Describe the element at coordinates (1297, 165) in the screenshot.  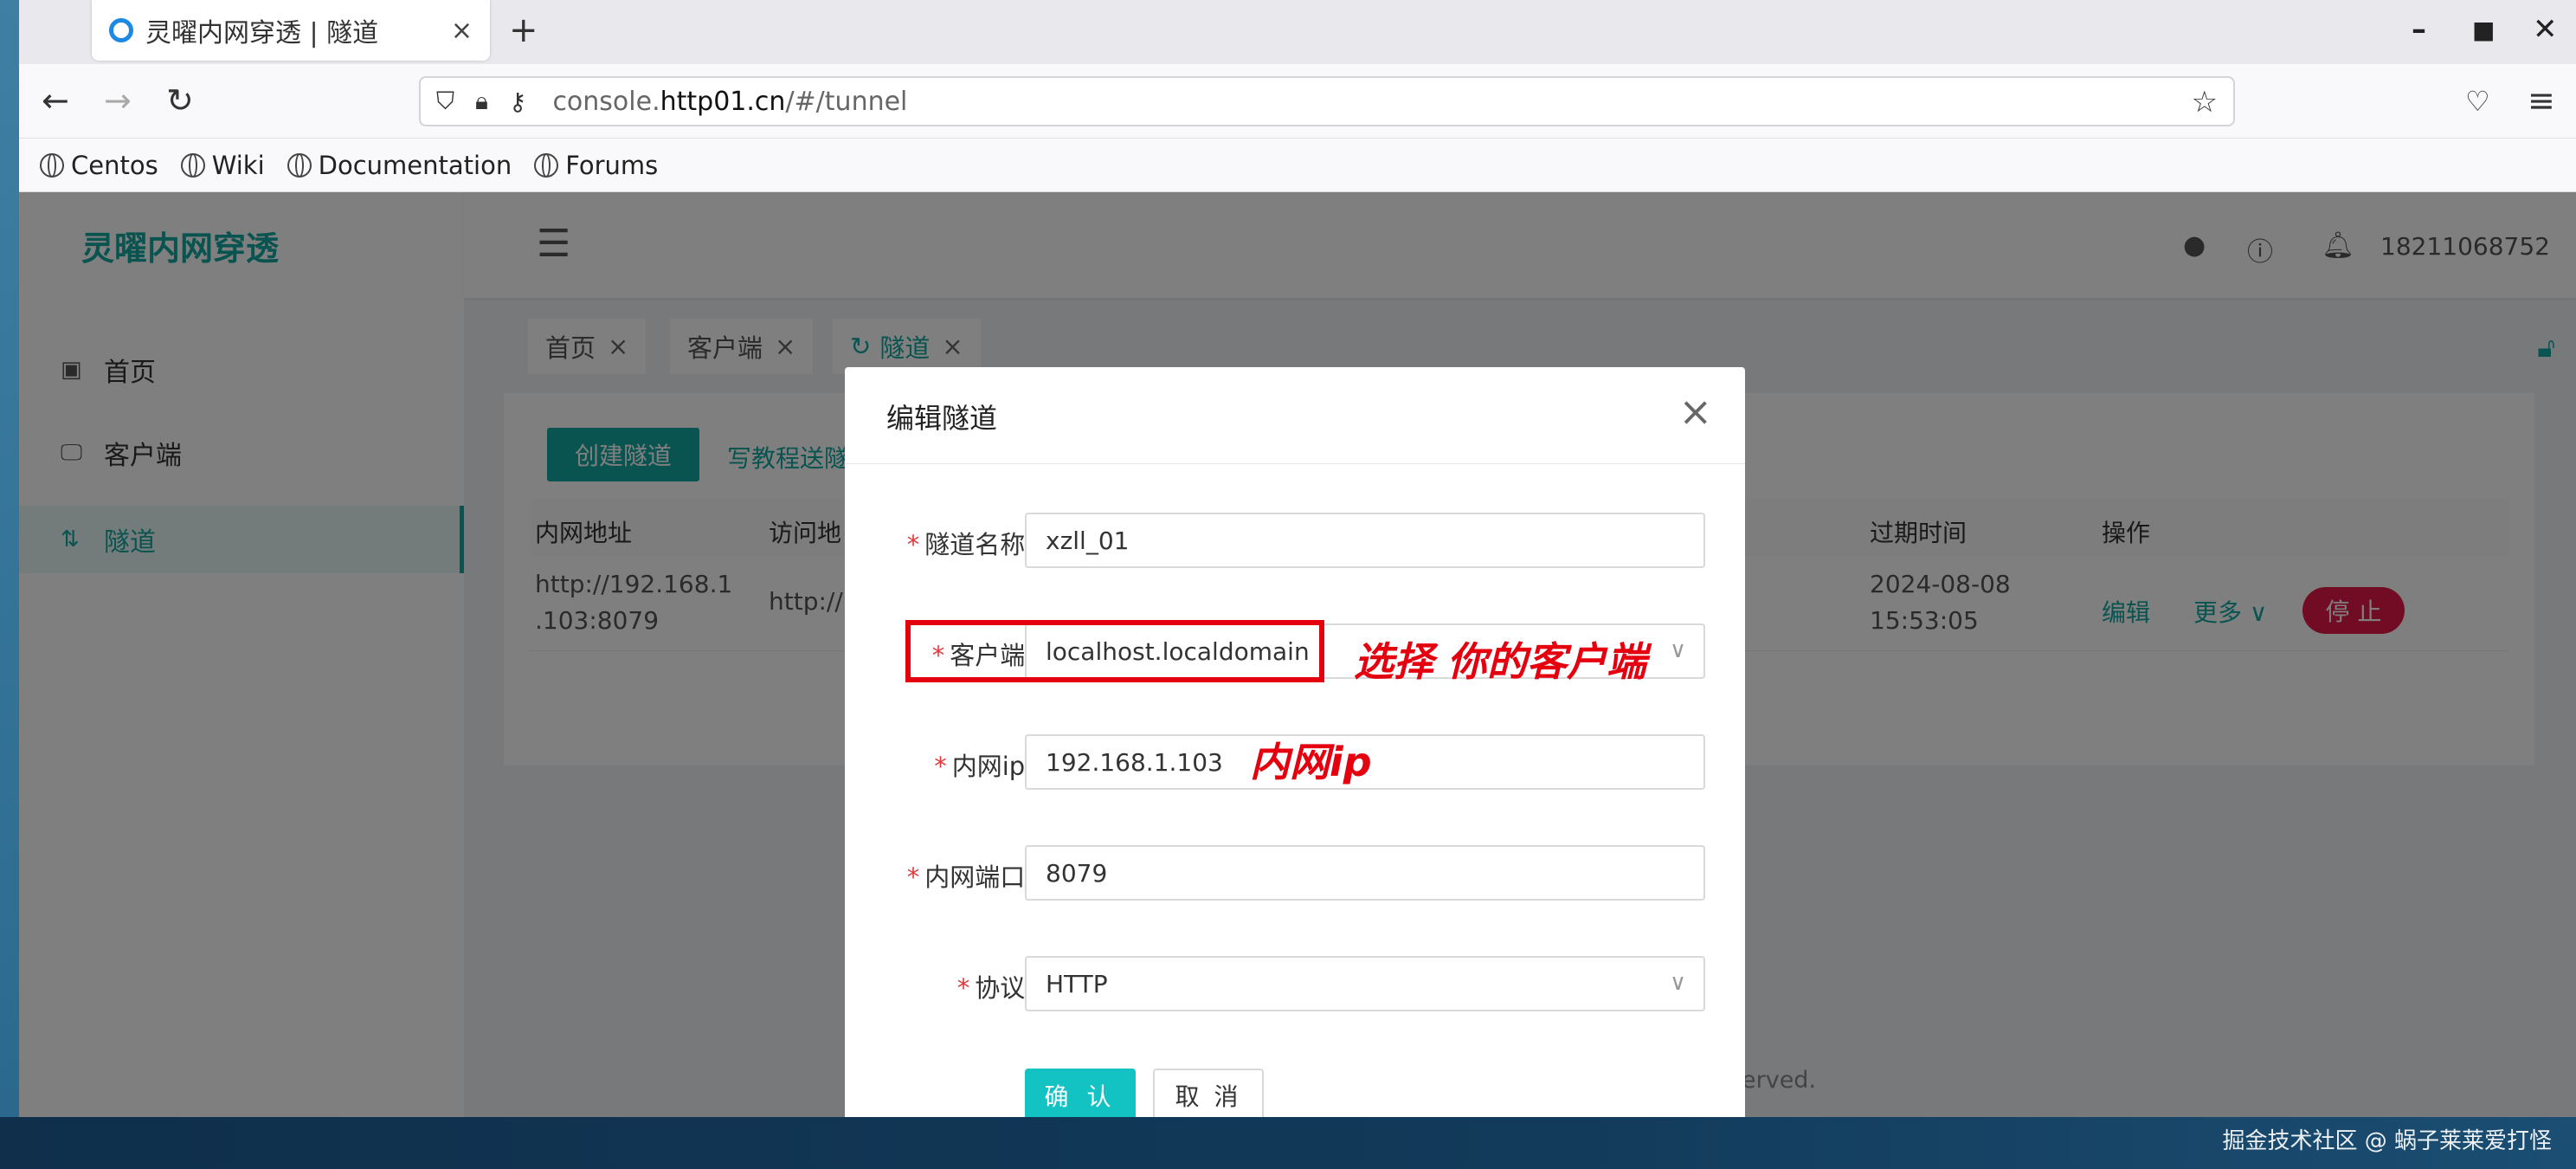
I see `bookmarks-bar: Centos Wiki Documentation Forums` at that location.